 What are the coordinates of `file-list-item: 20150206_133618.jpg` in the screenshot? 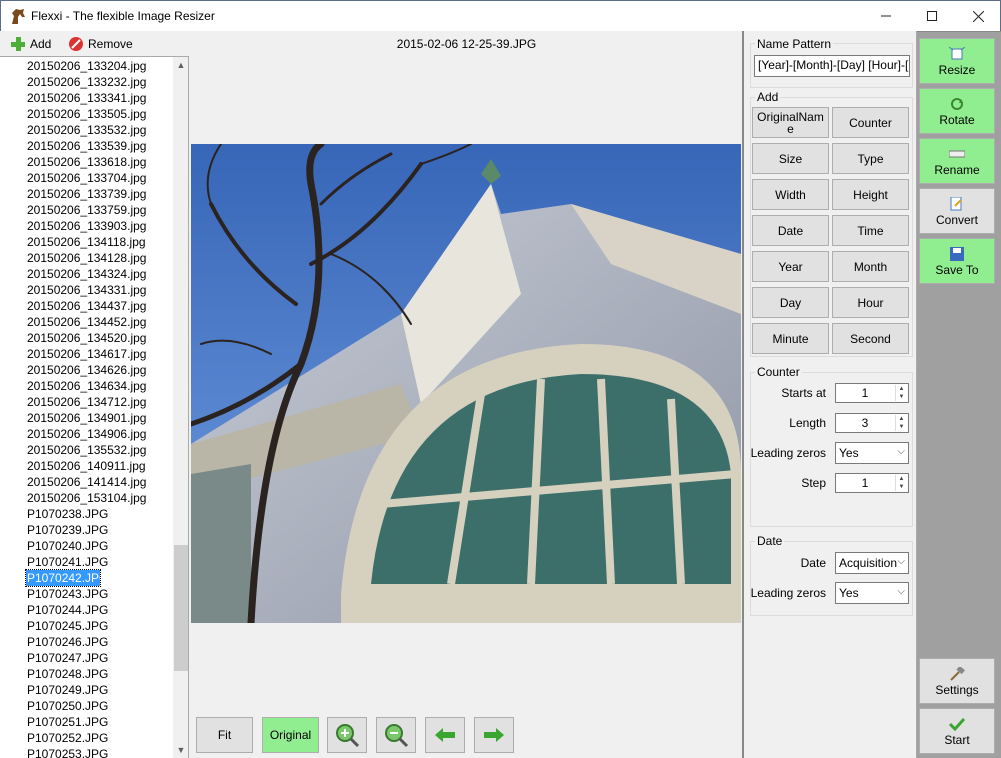 It's located at (101, 162).